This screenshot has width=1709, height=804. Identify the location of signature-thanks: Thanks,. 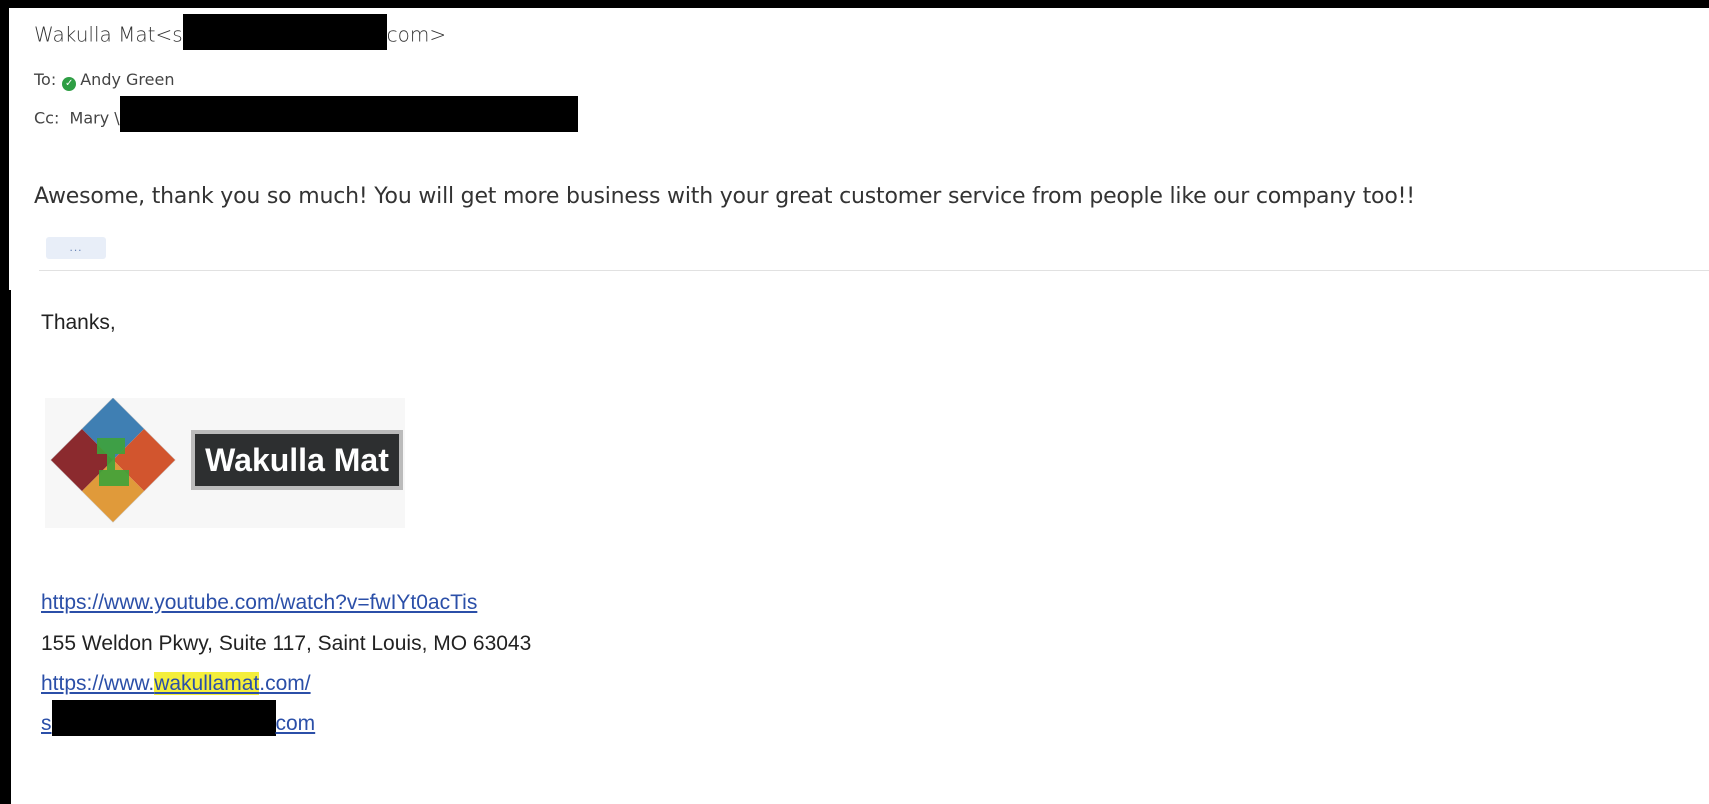
(78, 322).